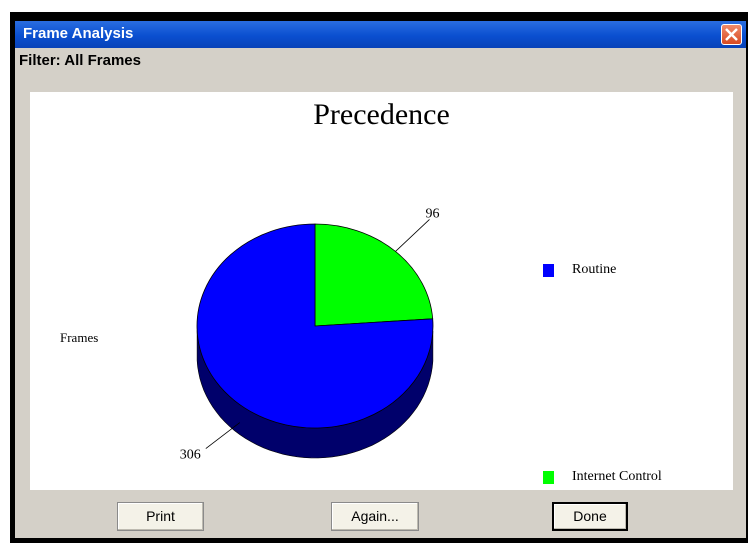  Describe the element at coordinates (590, 516) in the screenshot. I see `done-button: Done` at that location.